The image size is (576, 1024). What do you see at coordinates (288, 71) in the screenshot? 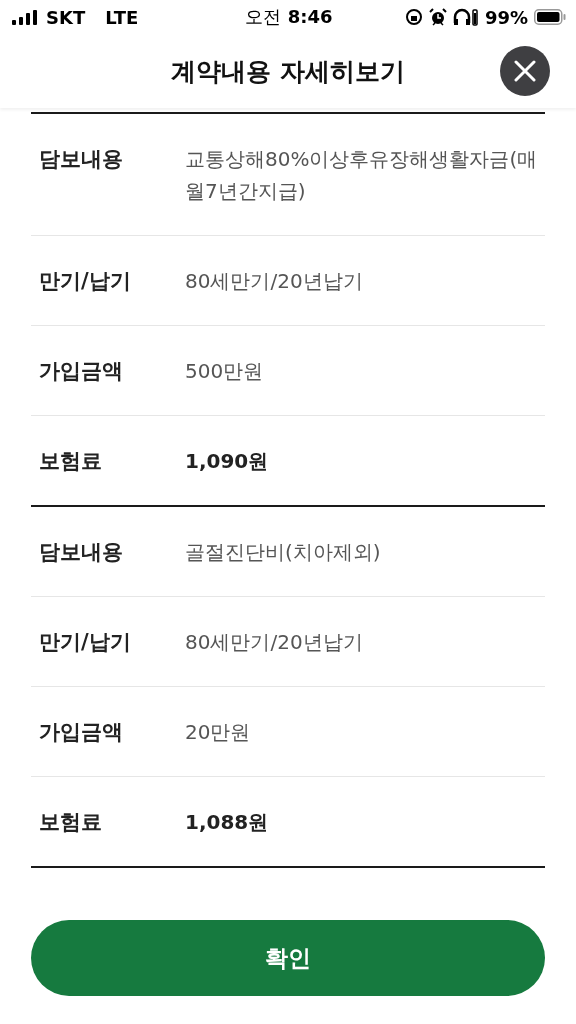
I see `page-title: 계약내용 자세히보기` at bounding box center [288, 71].